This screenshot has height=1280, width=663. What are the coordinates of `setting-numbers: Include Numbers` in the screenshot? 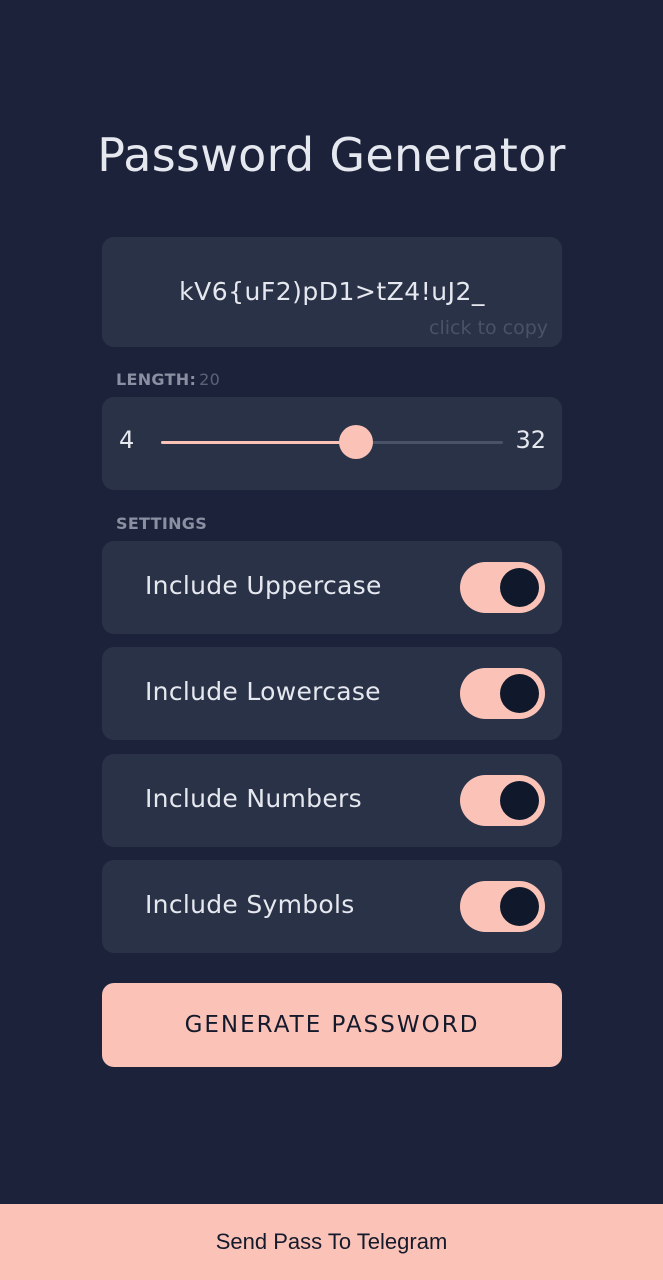 It's located at (332, 800).